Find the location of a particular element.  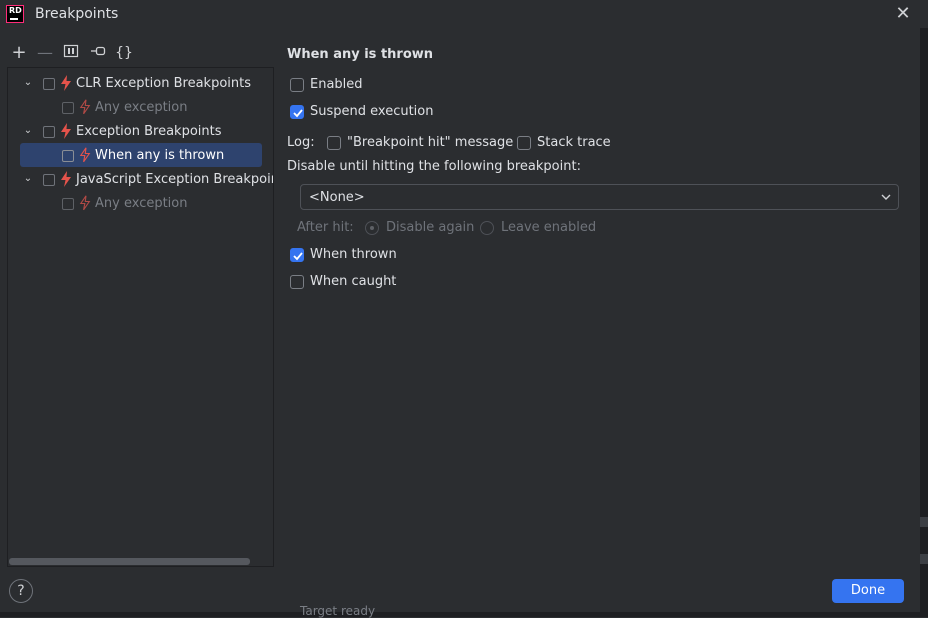

tree-item-label: JavaScript Exception Breakpoints is located at coordinates (175, 179).